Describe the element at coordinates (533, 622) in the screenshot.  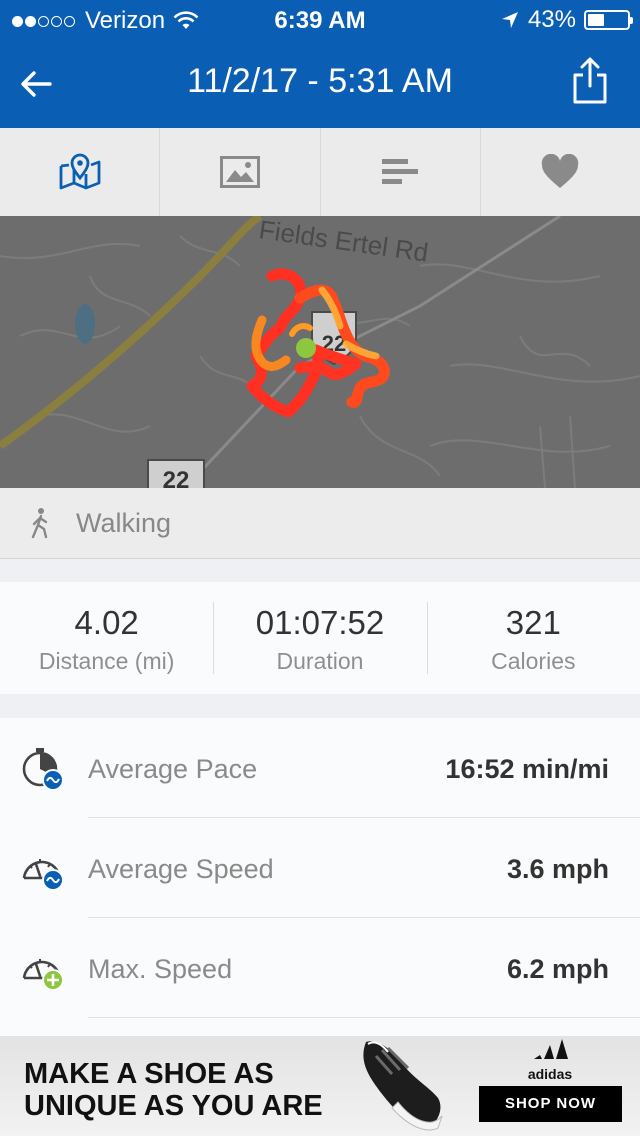
I see `stat-value: 321` at that location.